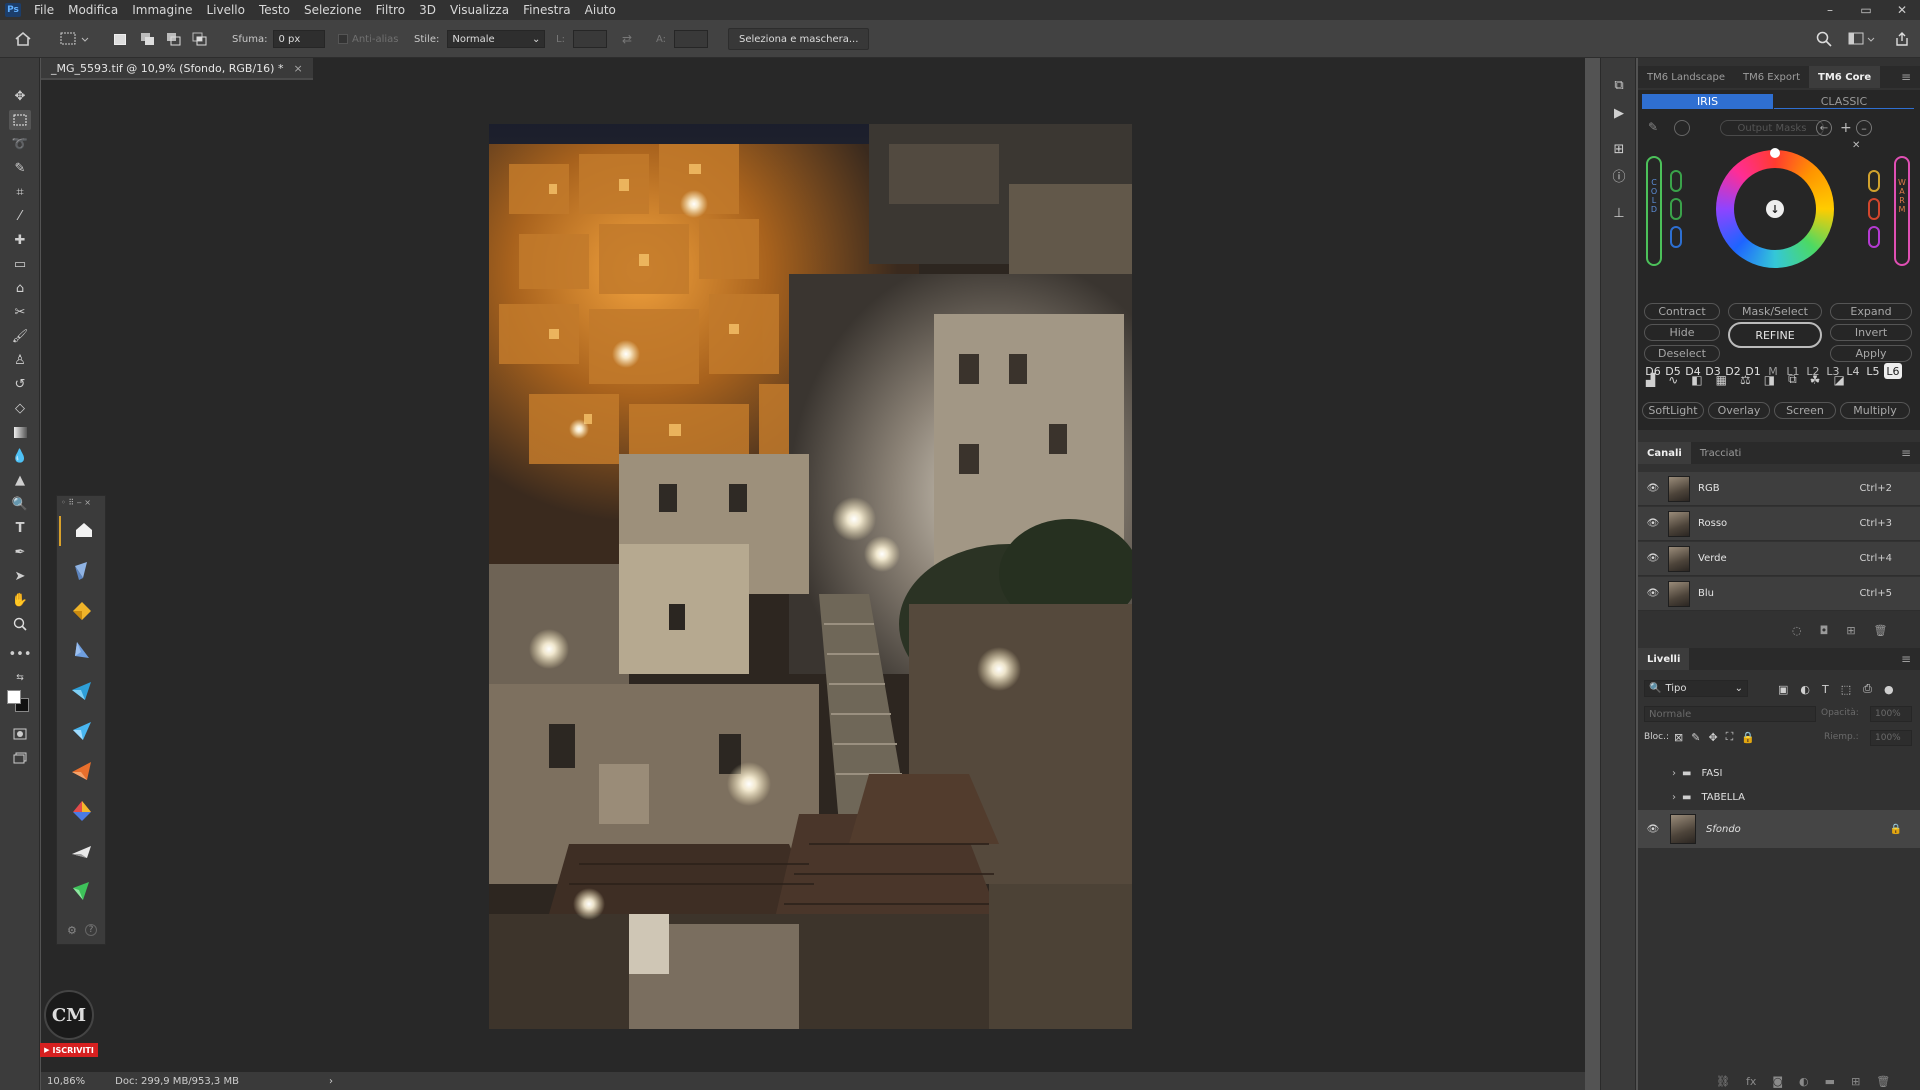 The image size is (1920, 1090). I want to click on content-aware-move-icon: ✂, so click(20, 312).